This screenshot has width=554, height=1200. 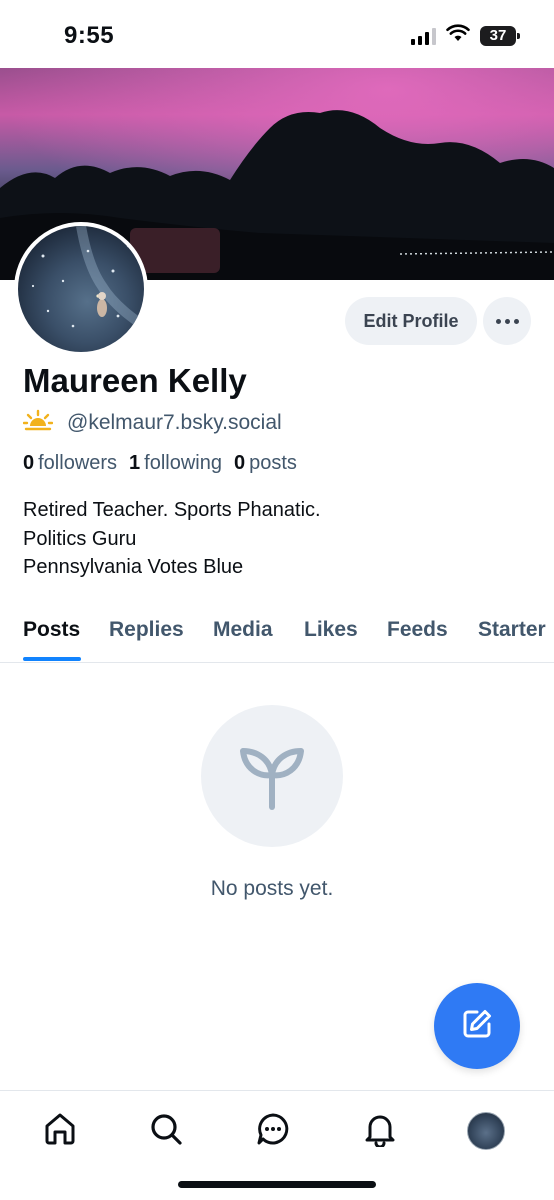 What do you see at coordinates (172, 510) in the screenshot?
I see `bio-line: Retired Teacher. Sports Phanatic.` at bounding box center [172, 510].